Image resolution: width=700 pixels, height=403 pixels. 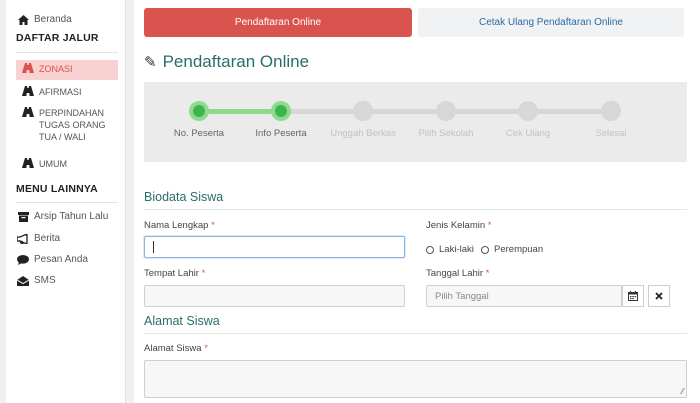 I want to click on page-title: ✎ Pendaftaran Online, so click(x=226, y=62).